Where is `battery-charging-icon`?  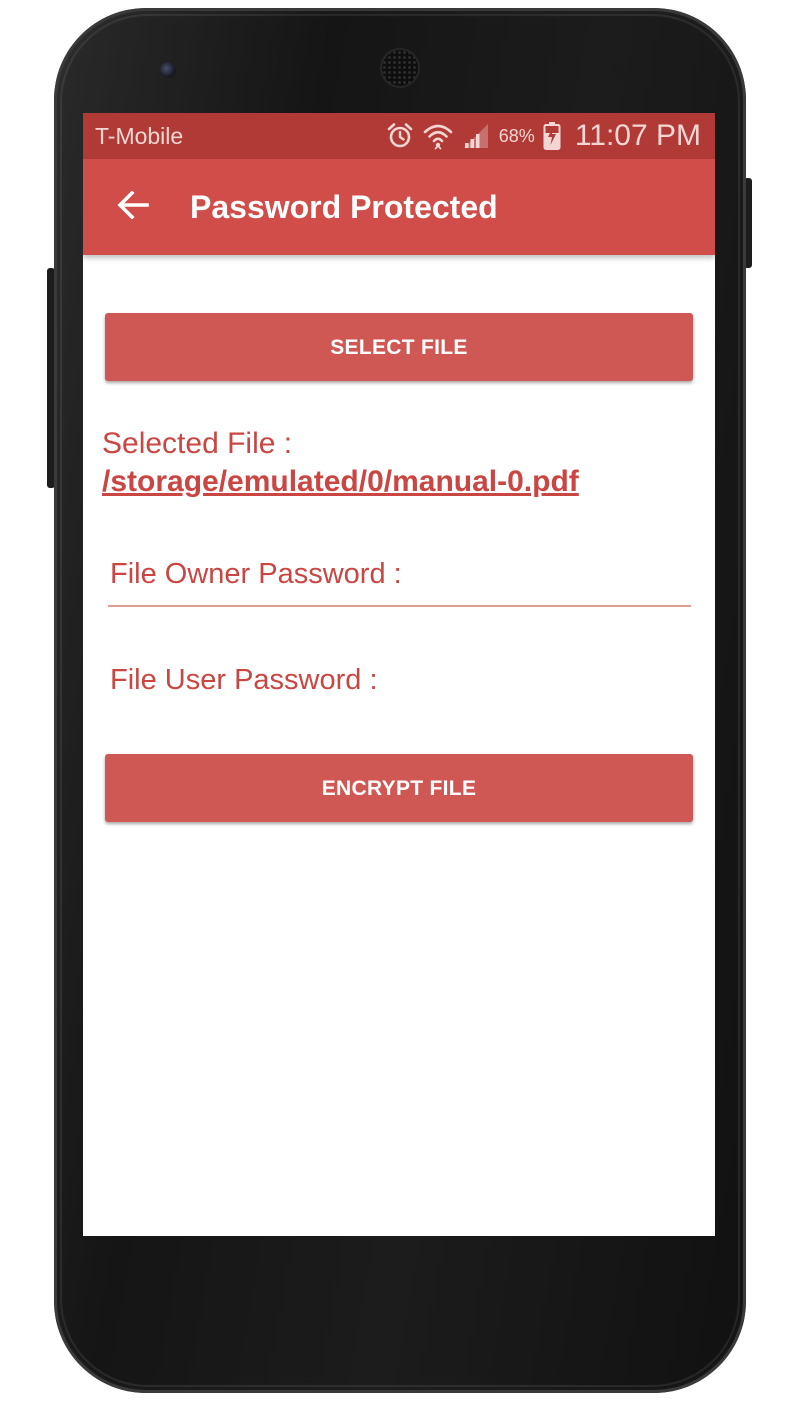 battery-charging-icon is located at coordinates (552, 136).